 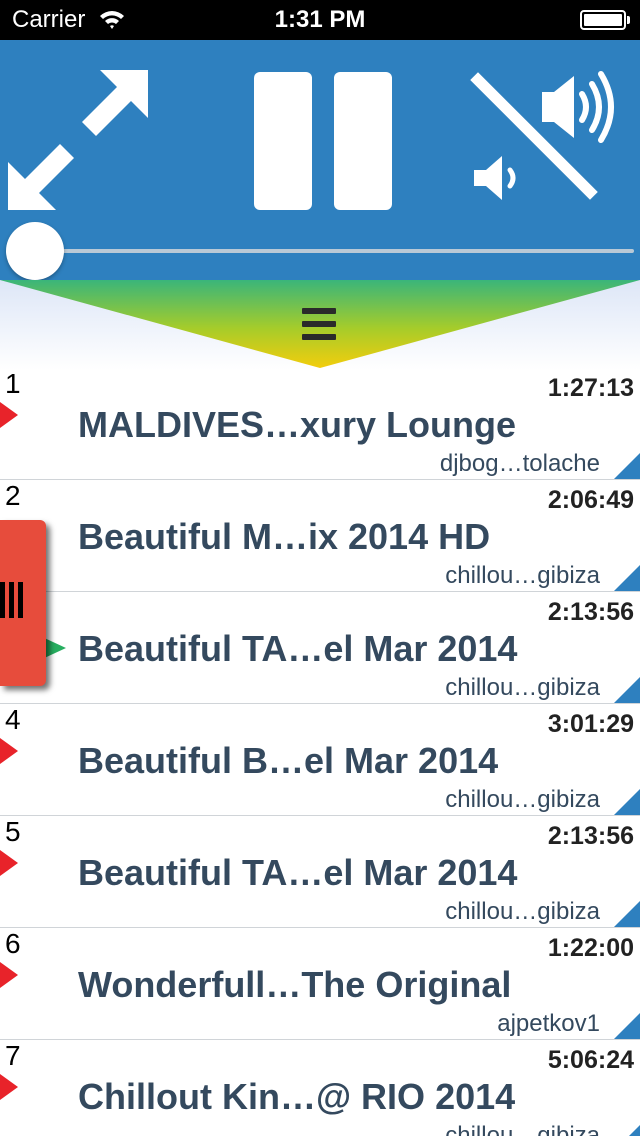 I want to click on seek-slider-track, so click(x=327, y=251).